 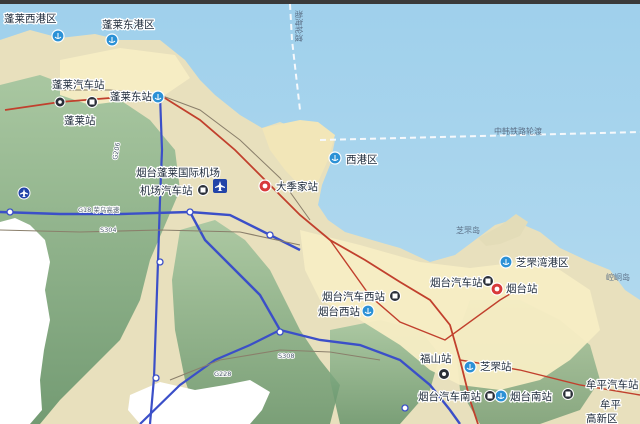 I want to click on label-penglai-east-station: 蓬莱东站, so click(x=131, y=96).